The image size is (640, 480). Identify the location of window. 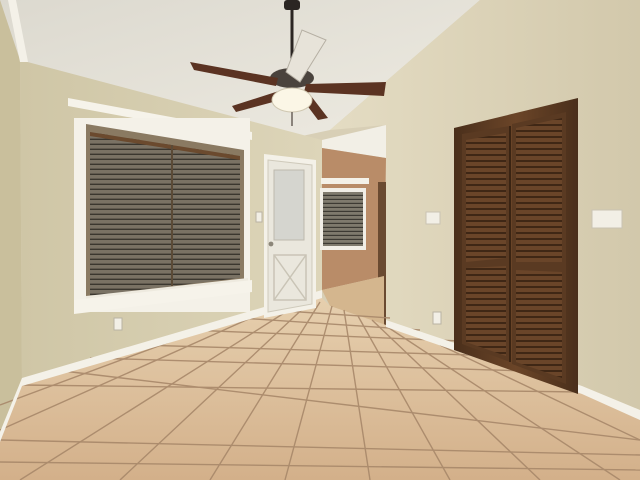
(160, 206).